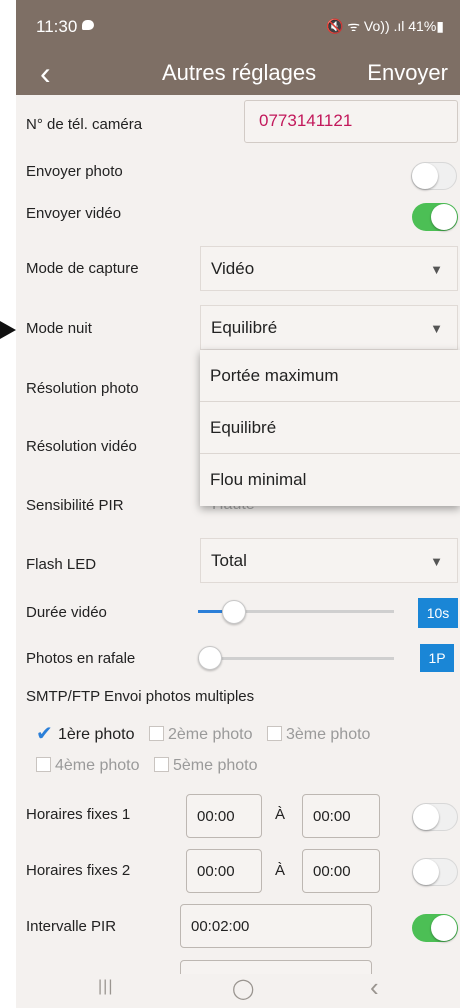 The height and width of the screenshot is (1008, 476). I want to click on fixed1-start-input: 00:00, so click(224, 816).